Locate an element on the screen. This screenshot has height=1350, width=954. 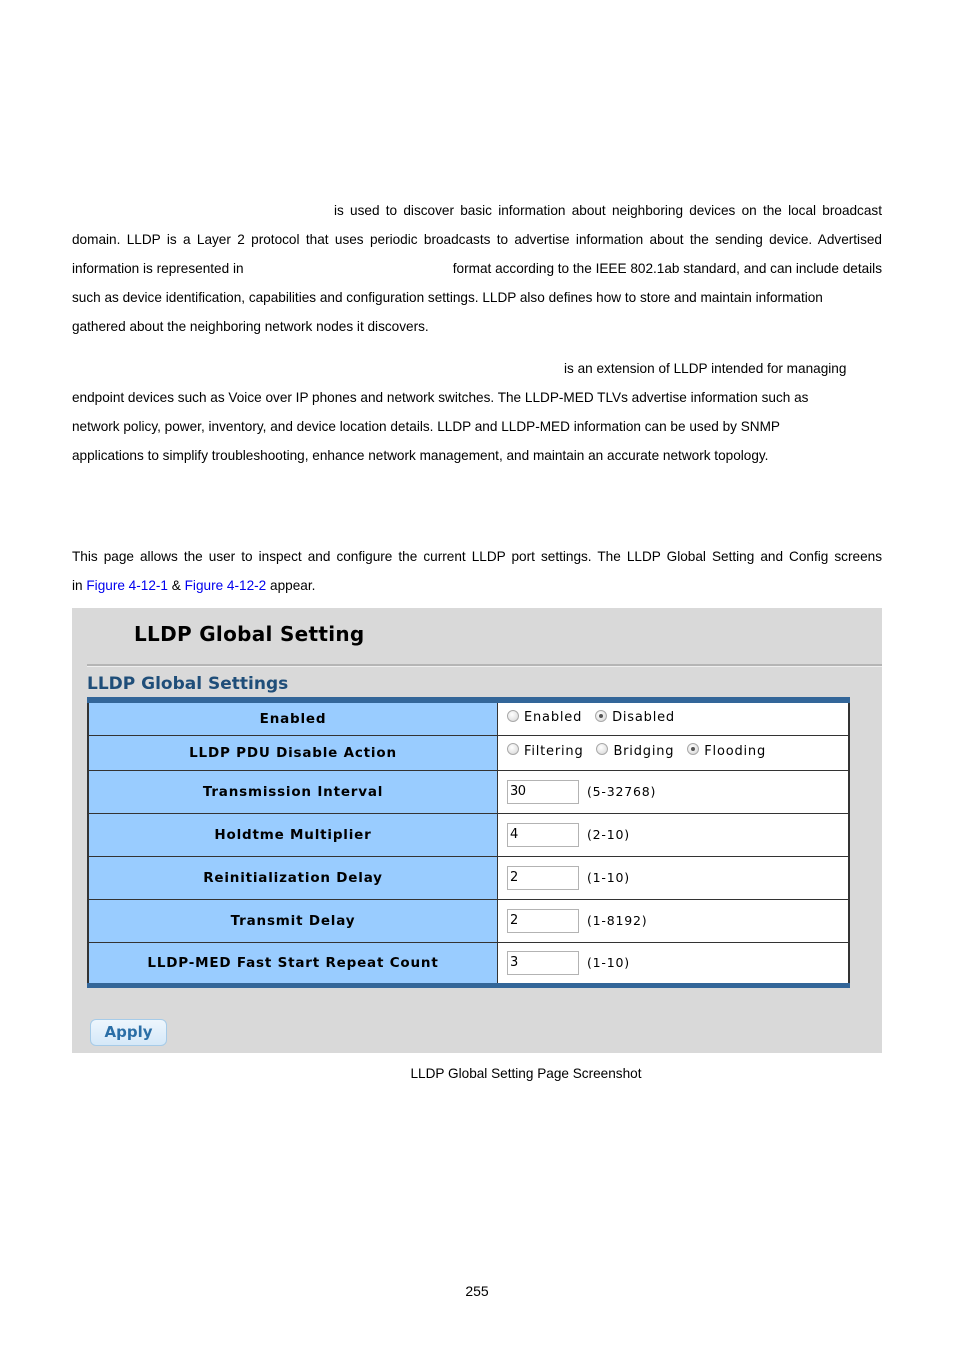
range-hint: (2-10) is located at coordinates (608, 834).